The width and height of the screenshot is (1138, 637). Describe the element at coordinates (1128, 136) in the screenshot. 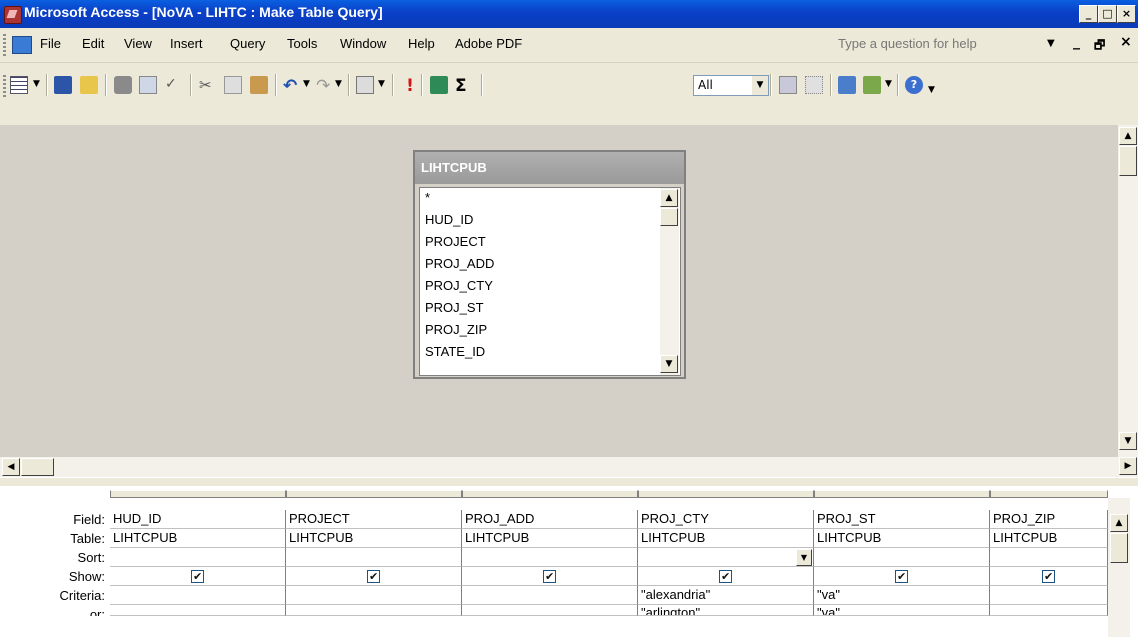

I see `scroll-up-button: ▲` at that location.